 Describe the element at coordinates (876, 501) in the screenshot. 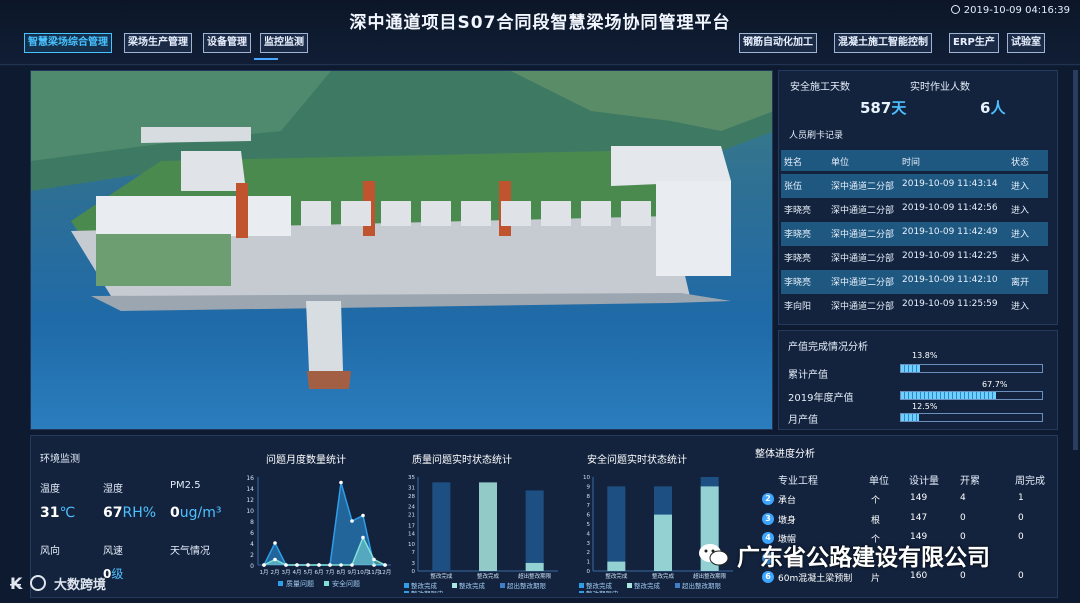

I see `progress-row-unit: 个` at that location.